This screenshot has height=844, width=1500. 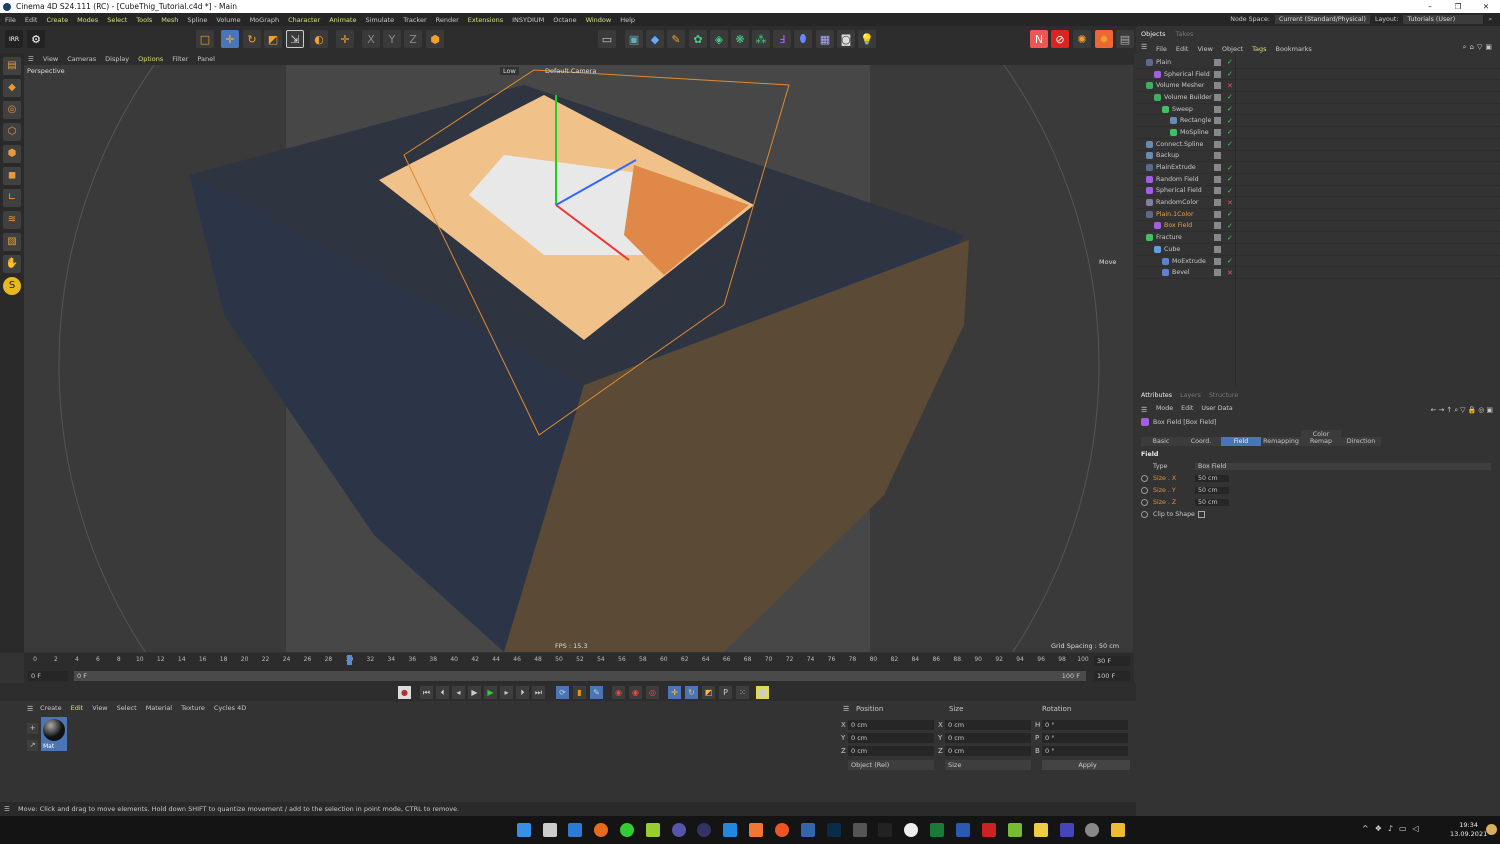 I want to click on disabled-x-icon: ✕, so click(x=1230, y=86).